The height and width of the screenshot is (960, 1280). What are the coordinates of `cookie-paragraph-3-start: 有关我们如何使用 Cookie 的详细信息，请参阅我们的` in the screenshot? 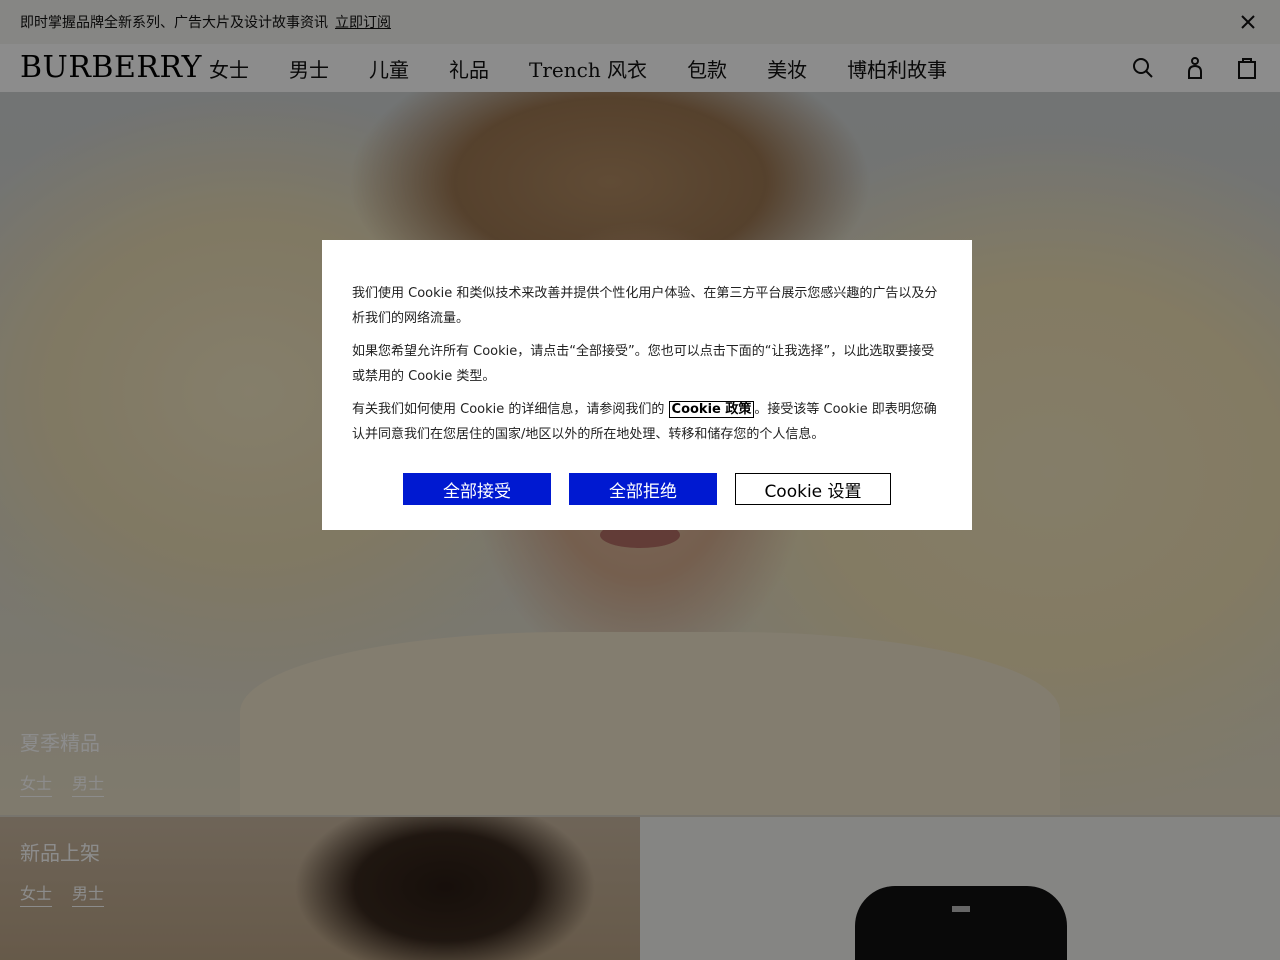 It's located at (508, 409).